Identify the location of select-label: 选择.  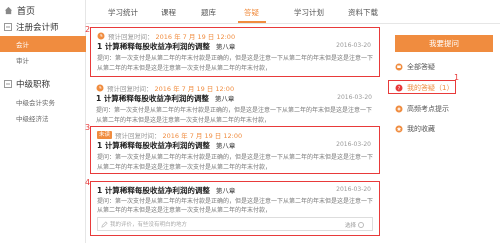
(350, 226).